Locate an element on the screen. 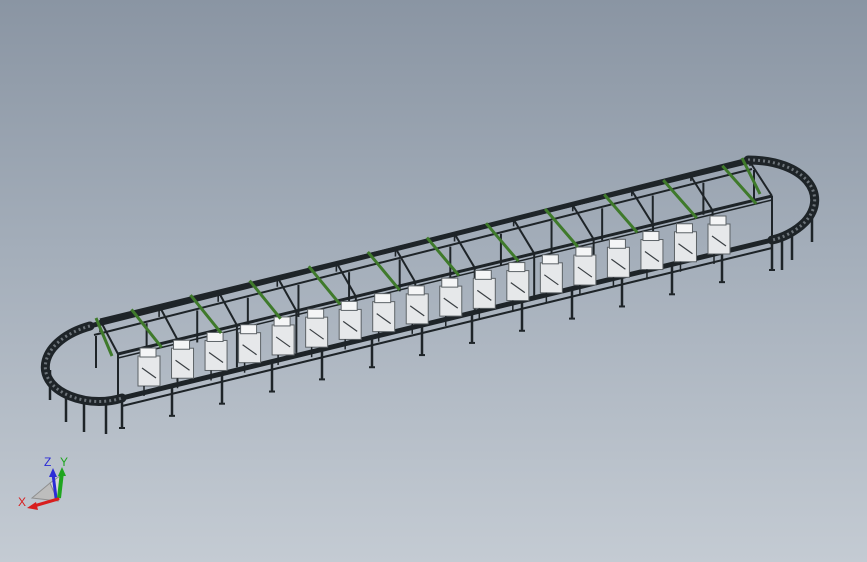 This screenshot has width=867, height=562. orientation-triad: Z Y X is located at coordinates (47, 483).